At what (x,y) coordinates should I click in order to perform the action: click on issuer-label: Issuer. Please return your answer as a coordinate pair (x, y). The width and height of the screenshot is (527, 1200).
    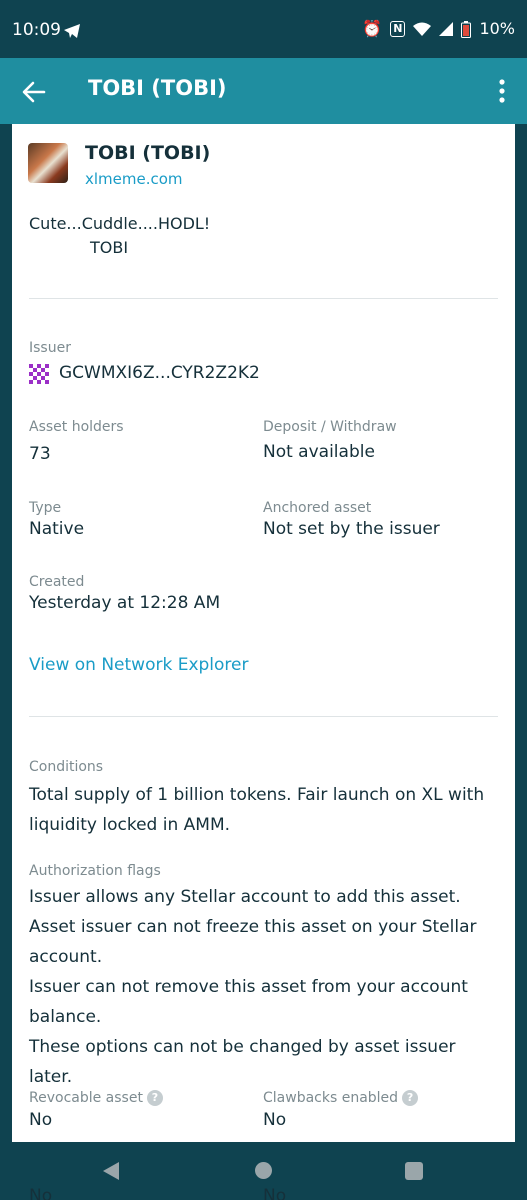
    Looking at the image, I should click on (50, 348).